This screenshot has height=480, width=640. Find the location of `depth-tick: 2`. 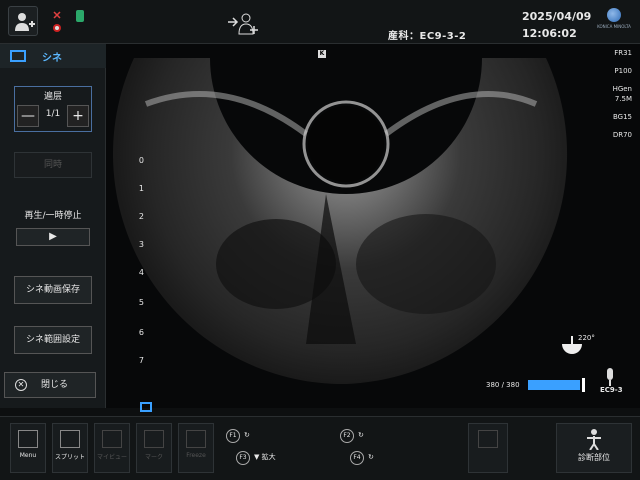

depth-tick: 2 is located at coordinates (141, 216).